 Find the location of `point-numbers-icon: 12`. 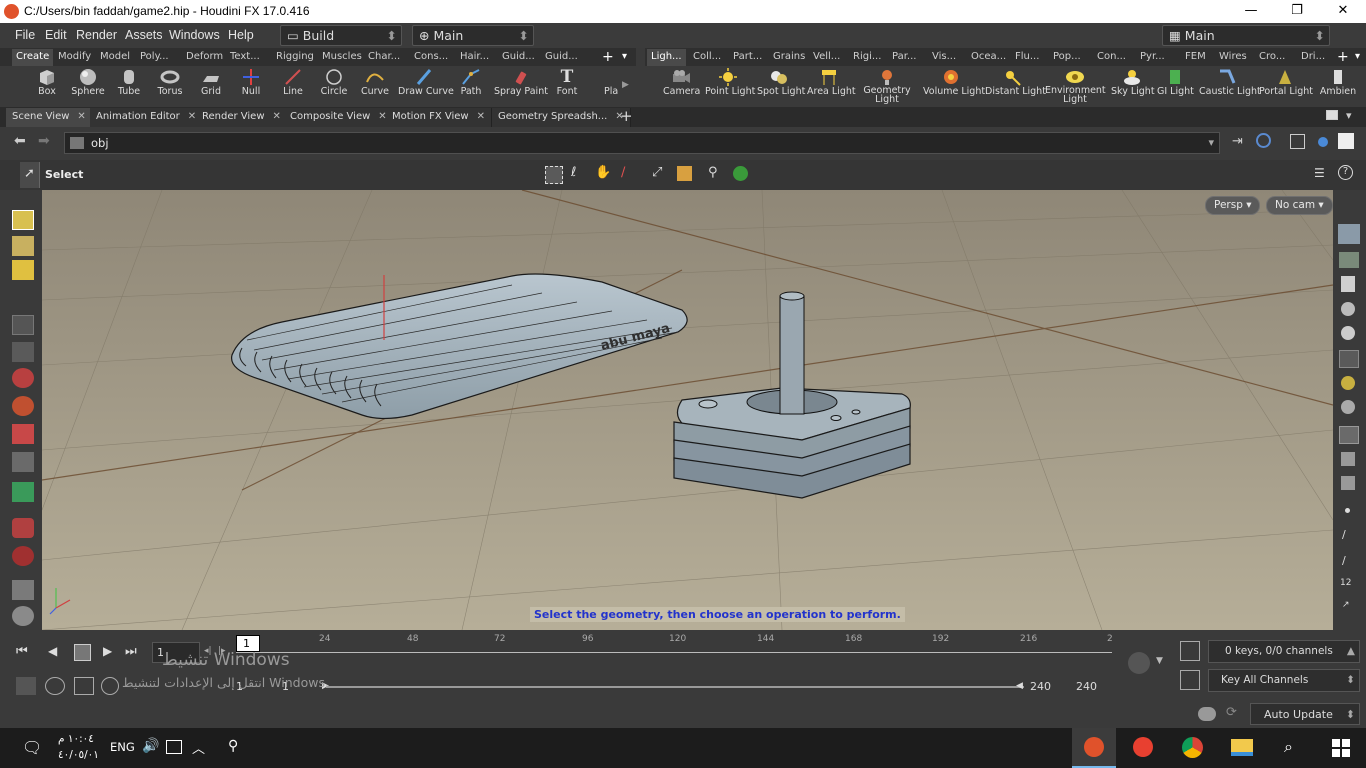

point-numbers-icon: 12 is located at coordinates (1345, 583).